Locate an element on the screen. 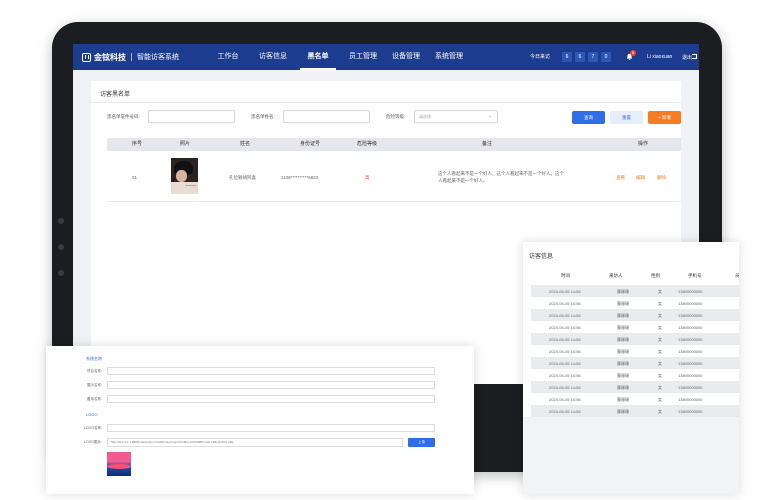 The width and height of the screenshot is (765, 500). column-header: 姓名 is located at coordinates (244, 144).